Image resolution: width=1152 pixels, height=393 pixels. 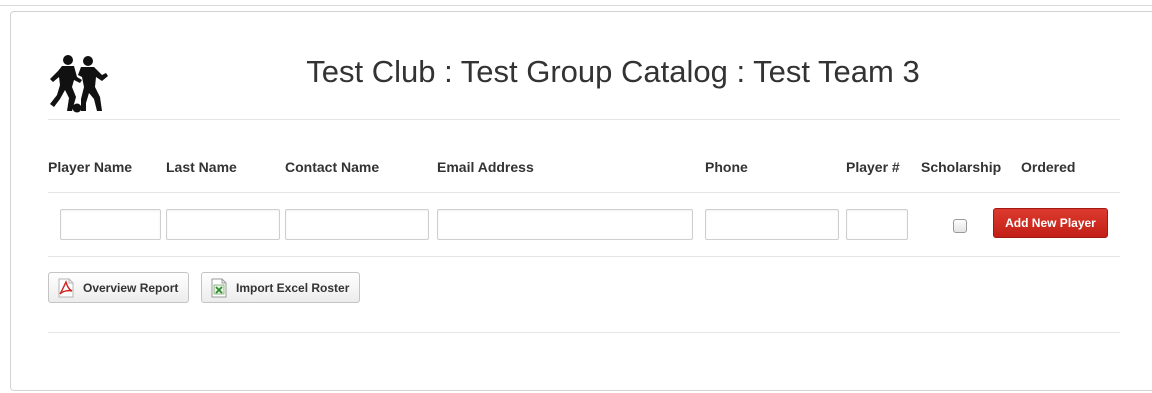 What do you see at coordinates (219, 287) in the screenshot?
I see `excel-icon` at bounding box center [219, 287].